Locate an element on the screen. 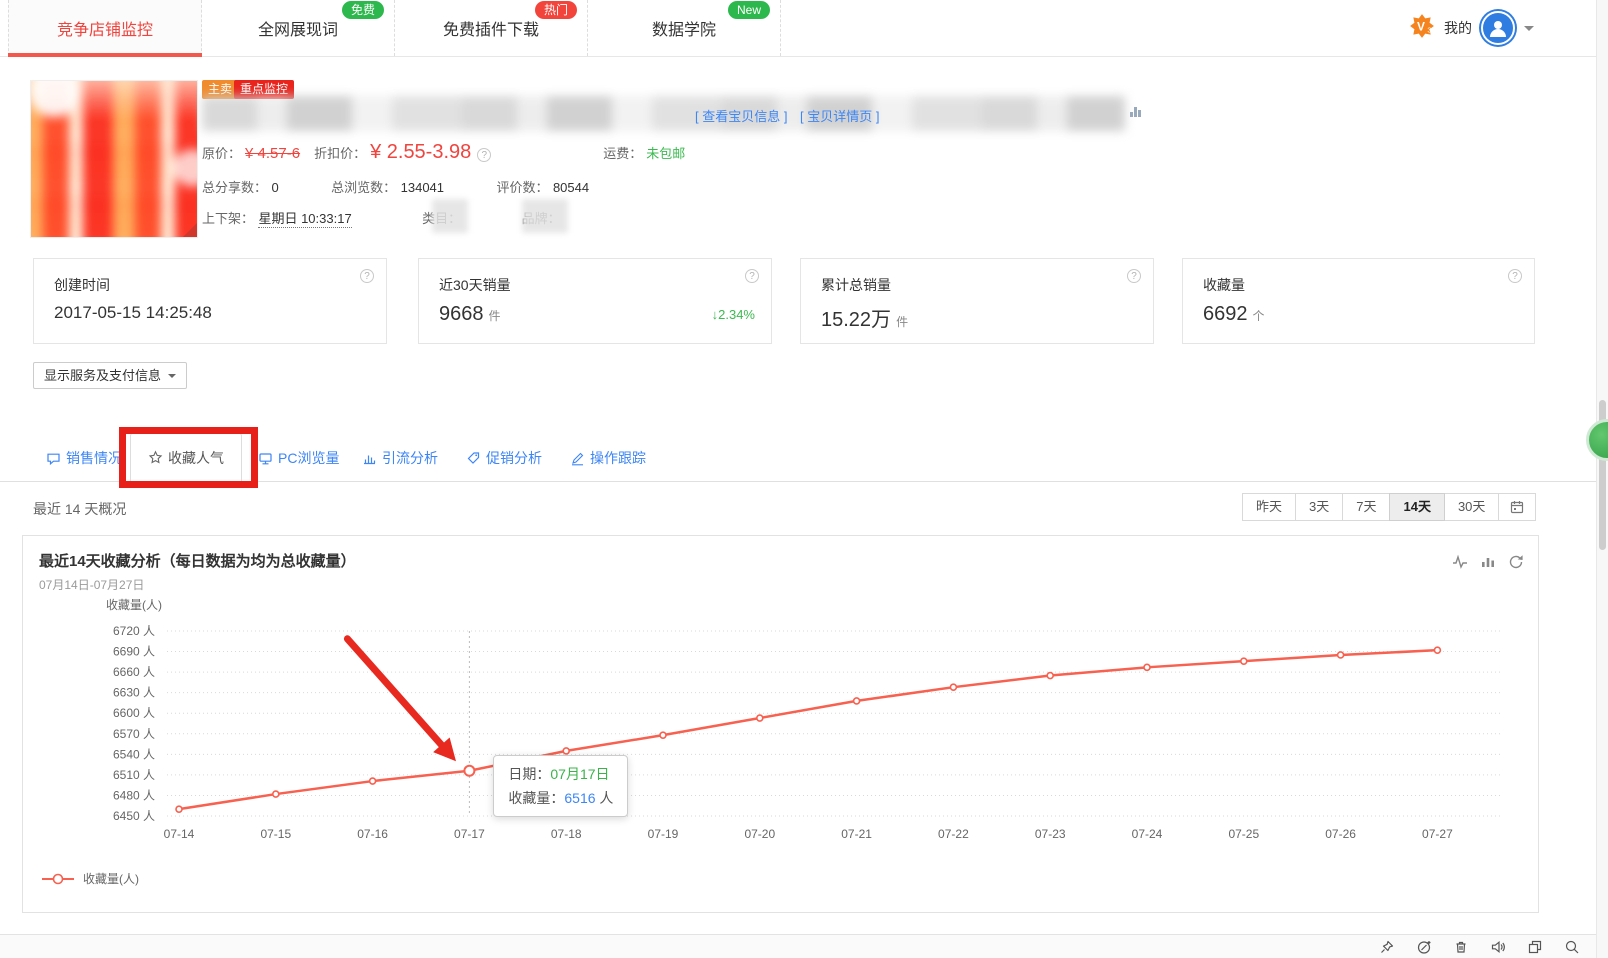  blurred-product-photo is located at coordinates (114, 159).